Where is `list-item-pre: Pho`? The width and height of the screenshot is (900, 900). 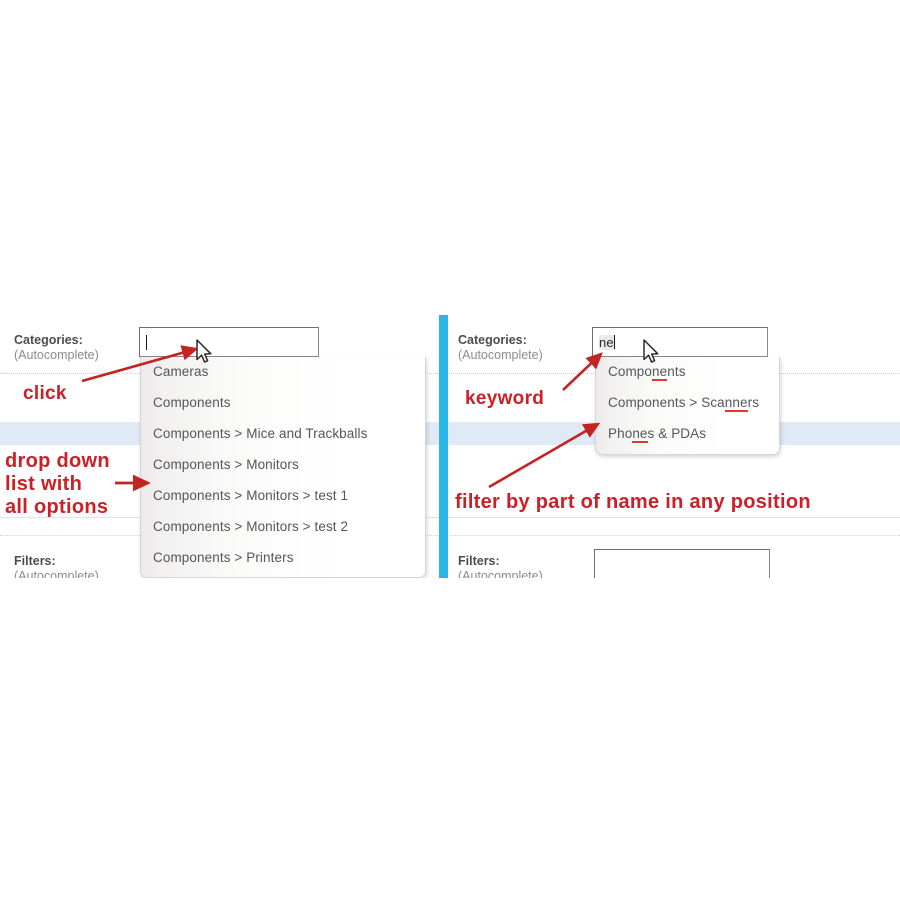
list-item-pre: Pho is located at coordinates (620, 433).